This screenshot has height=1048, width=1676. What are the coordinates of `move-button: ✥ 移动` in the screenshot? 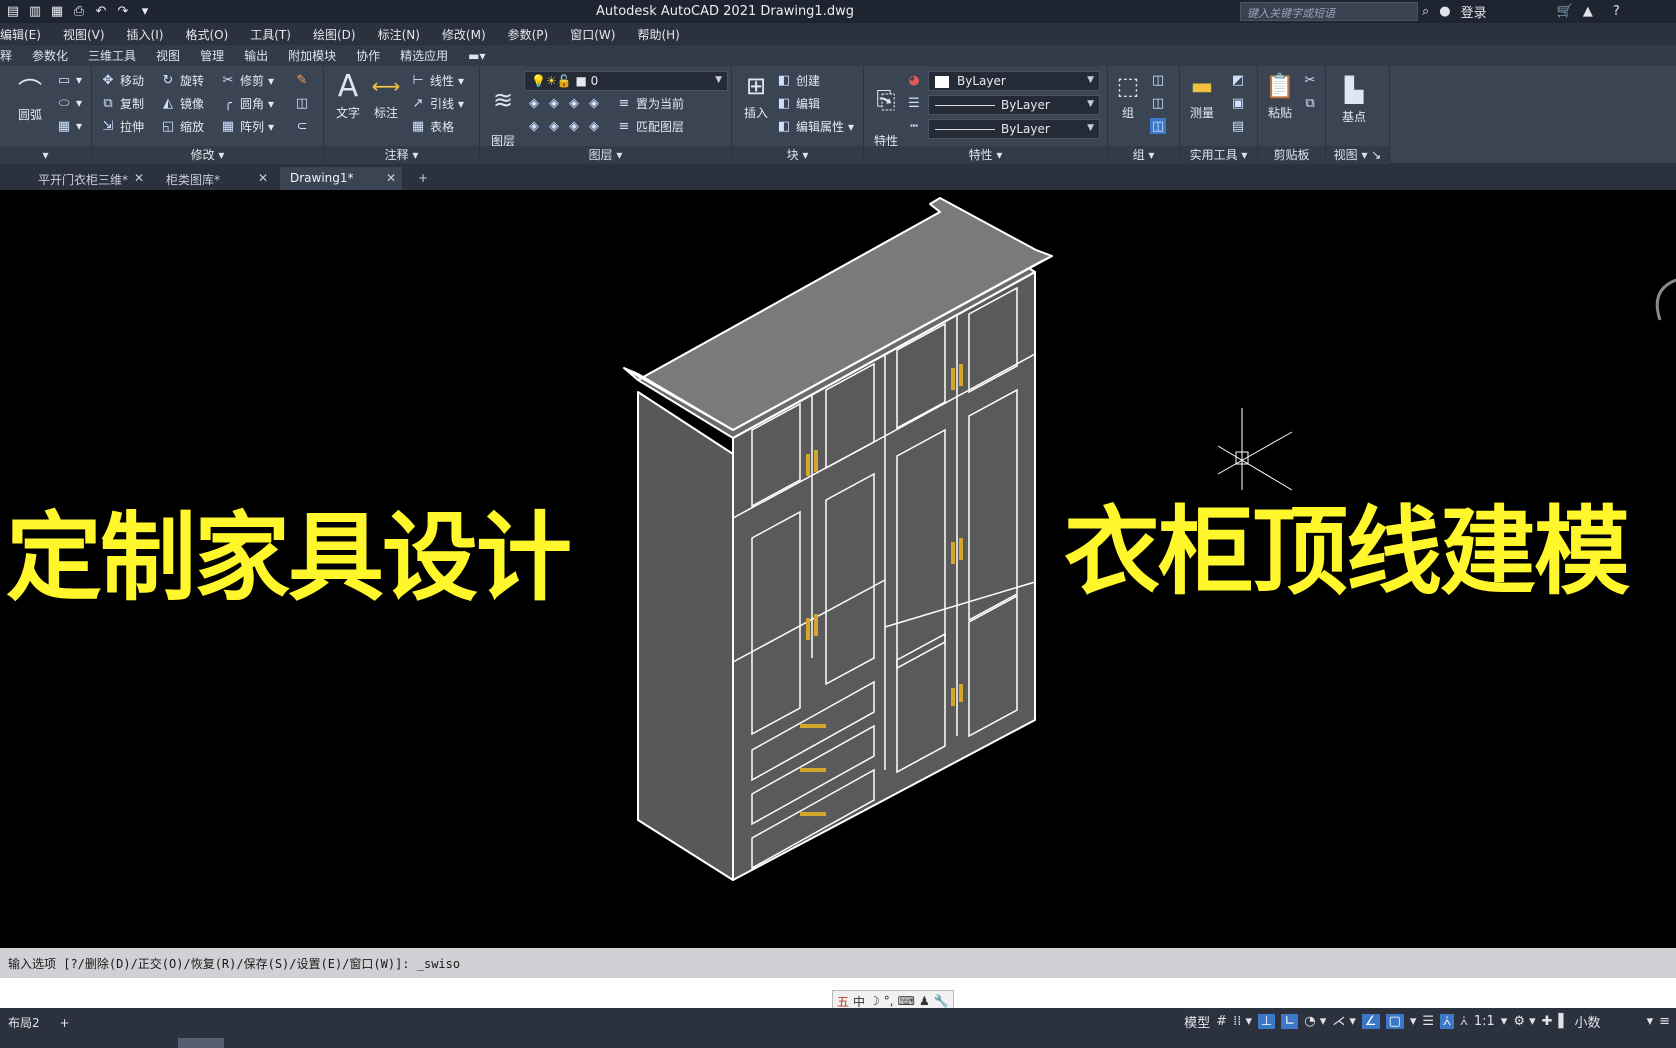 It's located at (122, 80).